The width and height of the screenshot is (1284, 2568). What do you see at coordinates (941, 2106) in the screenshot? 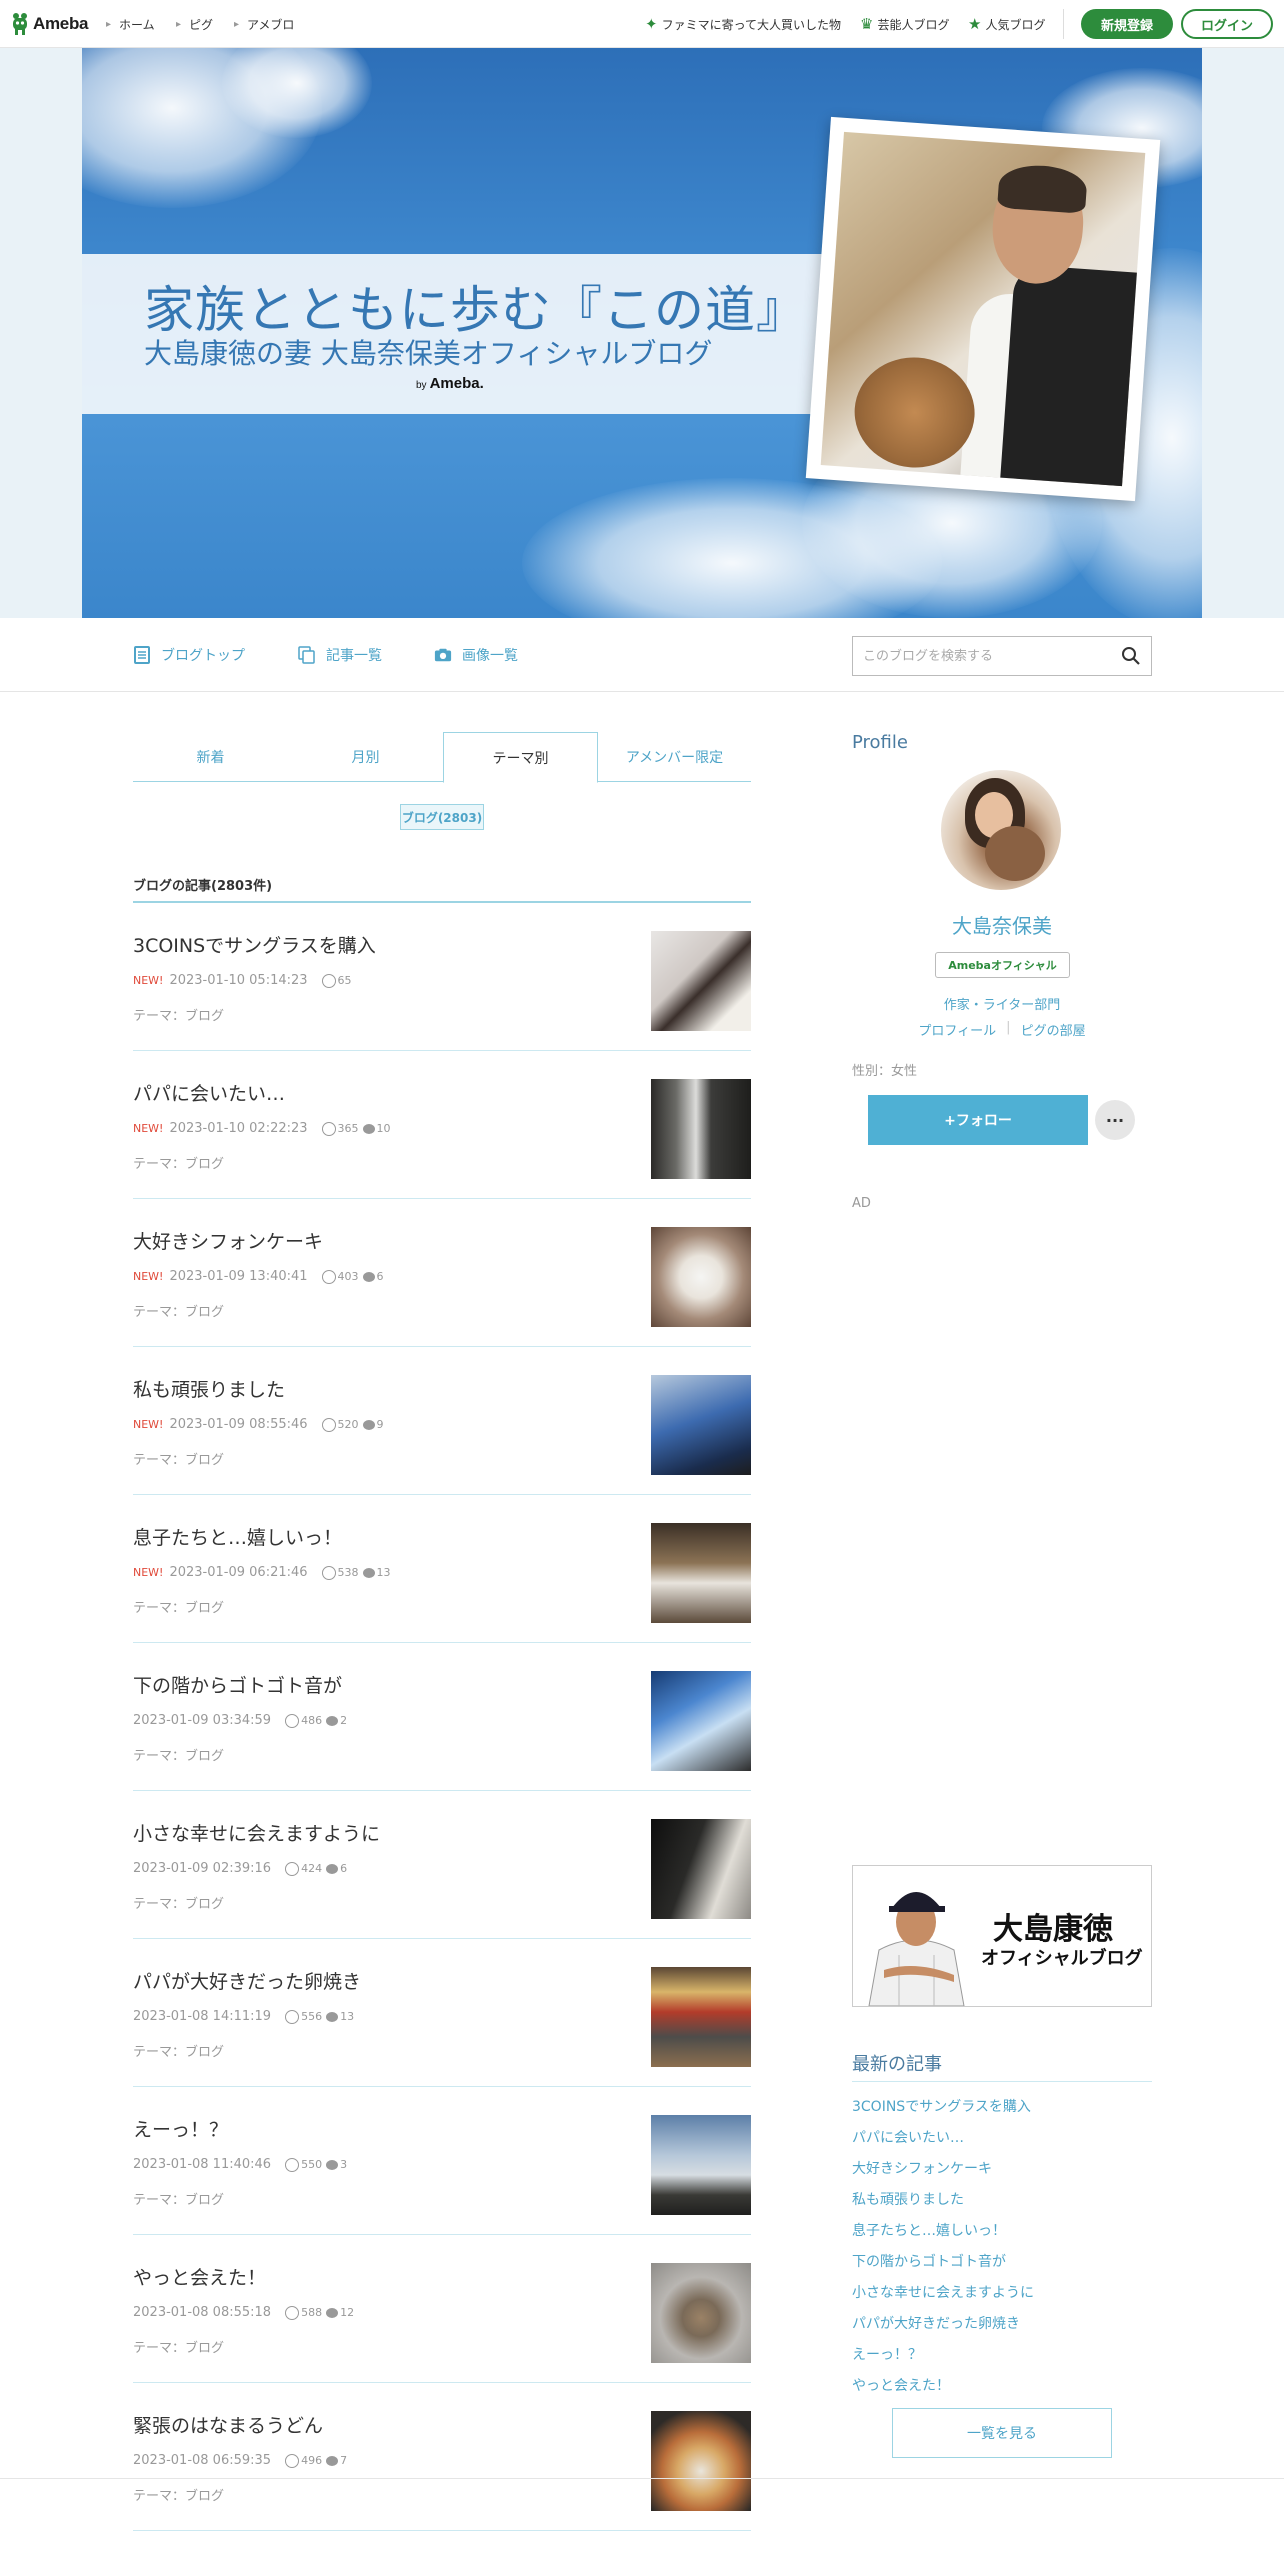
I see `recent-article-link: 3COINSでサングラスを購入` at bounding box center [941, 2106].